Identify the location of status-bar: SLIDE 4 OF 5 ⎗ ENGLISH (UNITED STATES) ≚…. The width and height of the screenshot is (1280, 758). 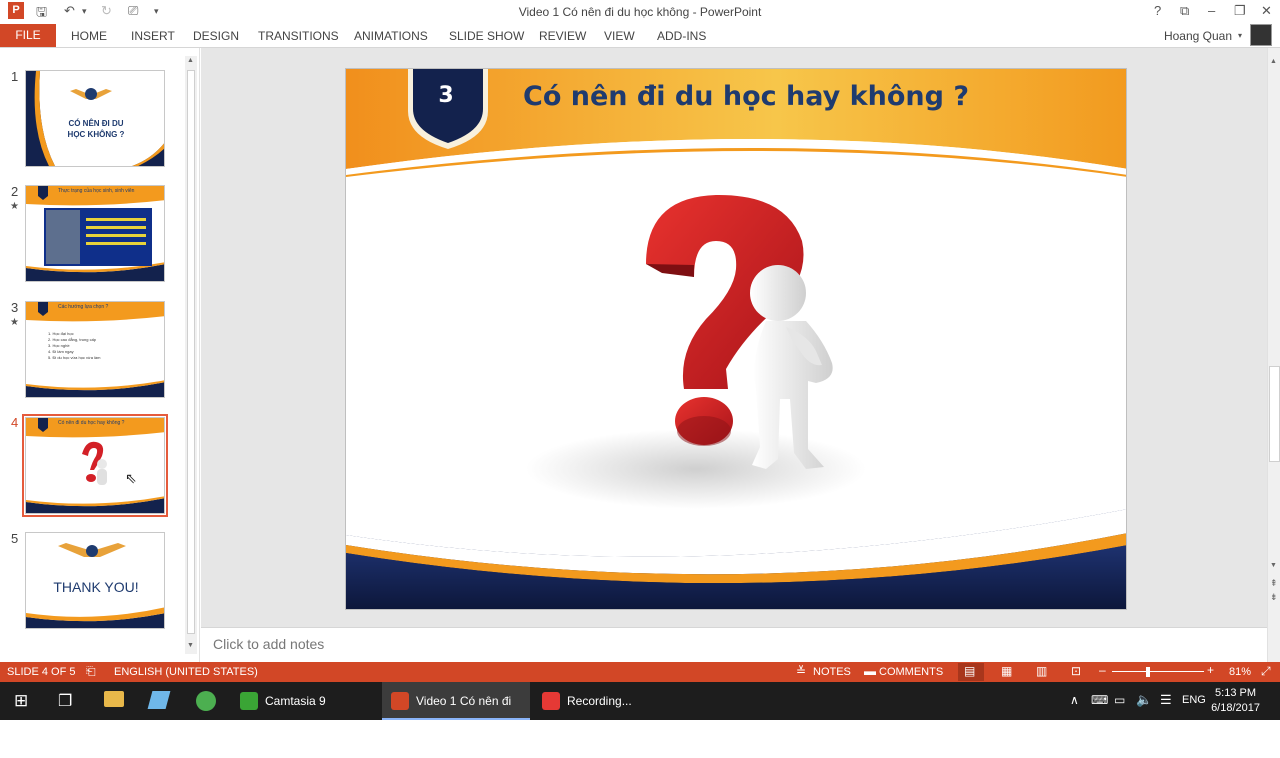
(640, 672).